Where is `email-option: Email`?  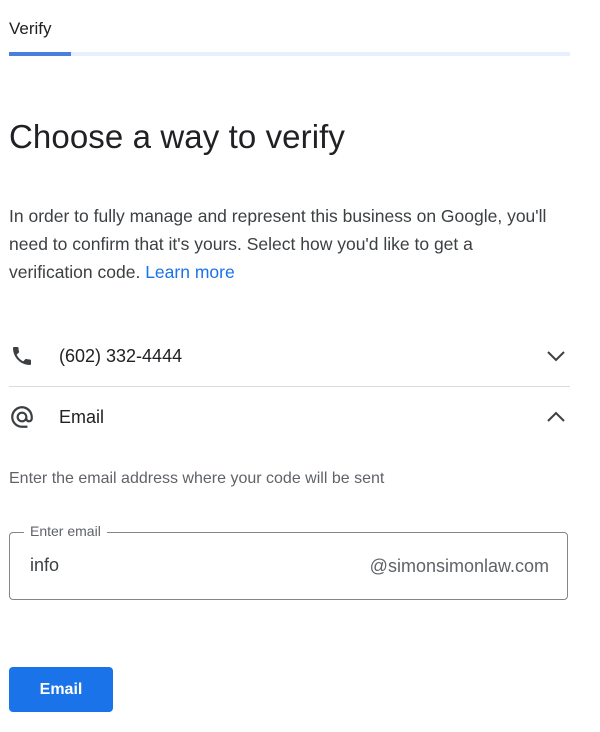
email-option: Email is located at coordinates (289, 417).